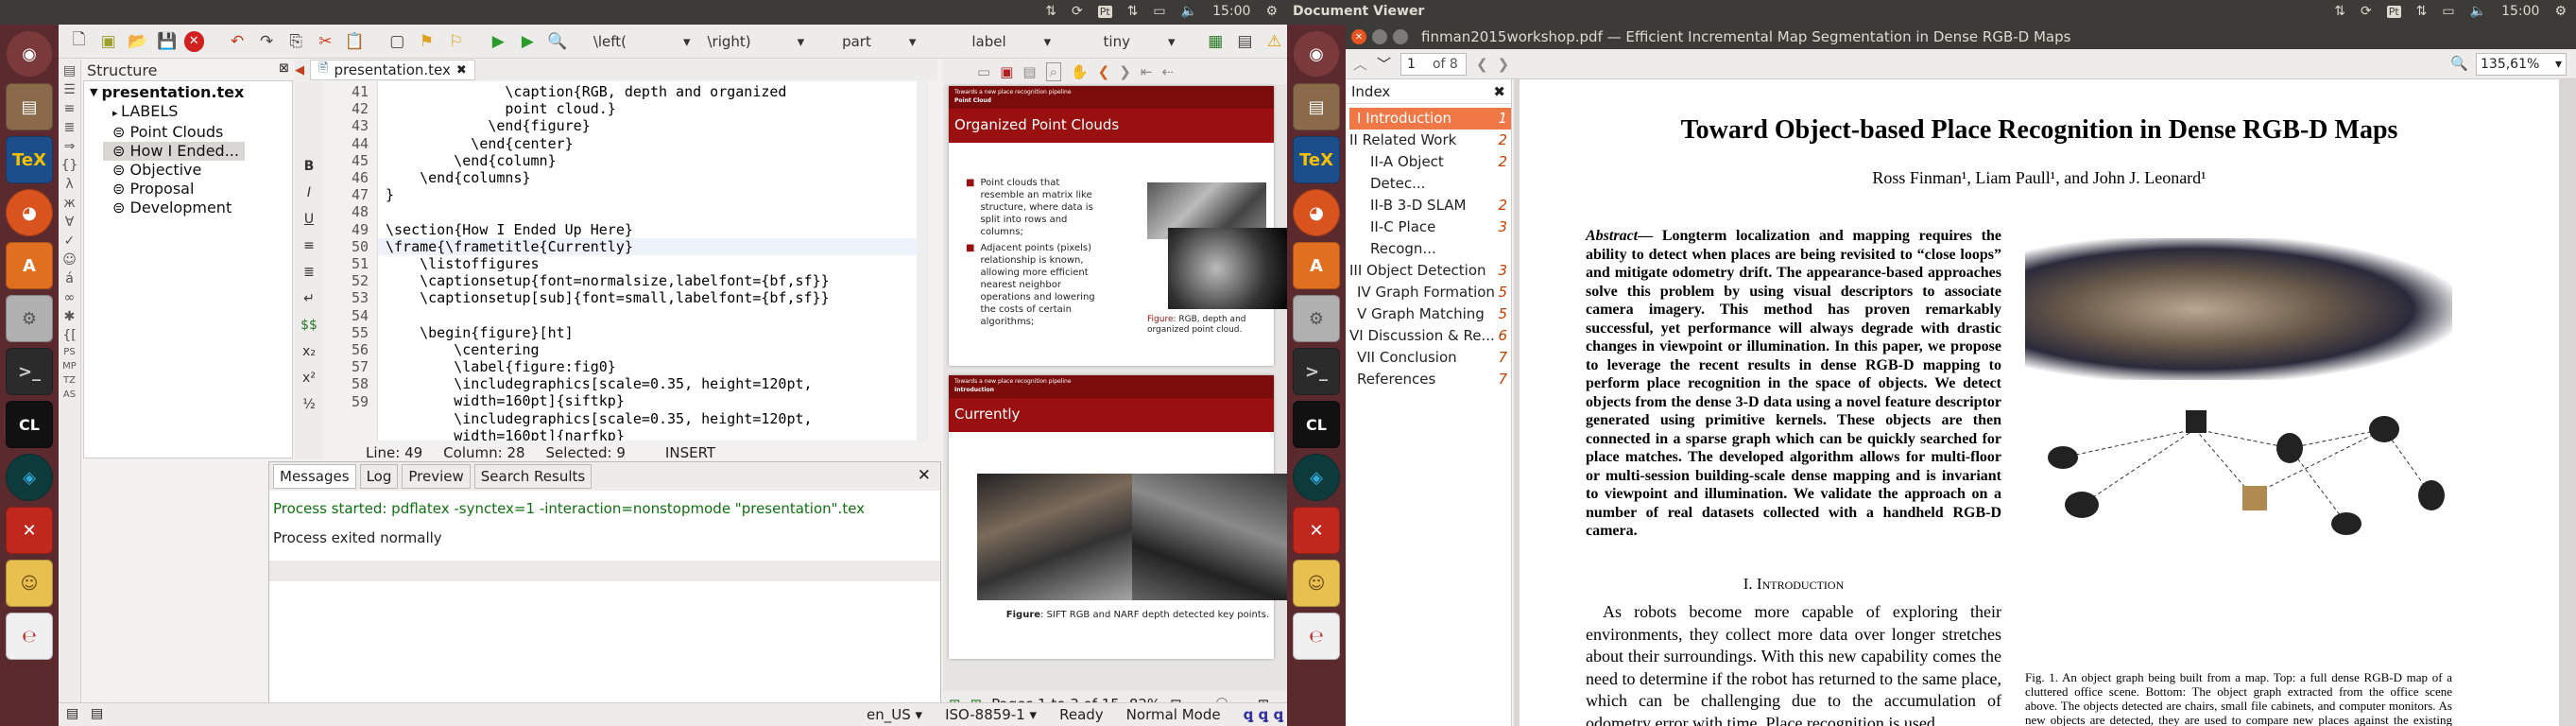 This screenshot has width=2576, height=726. Describe the element at coordinates (1231, 11) in the screenshot. I see `clock: 15:00` at that location.